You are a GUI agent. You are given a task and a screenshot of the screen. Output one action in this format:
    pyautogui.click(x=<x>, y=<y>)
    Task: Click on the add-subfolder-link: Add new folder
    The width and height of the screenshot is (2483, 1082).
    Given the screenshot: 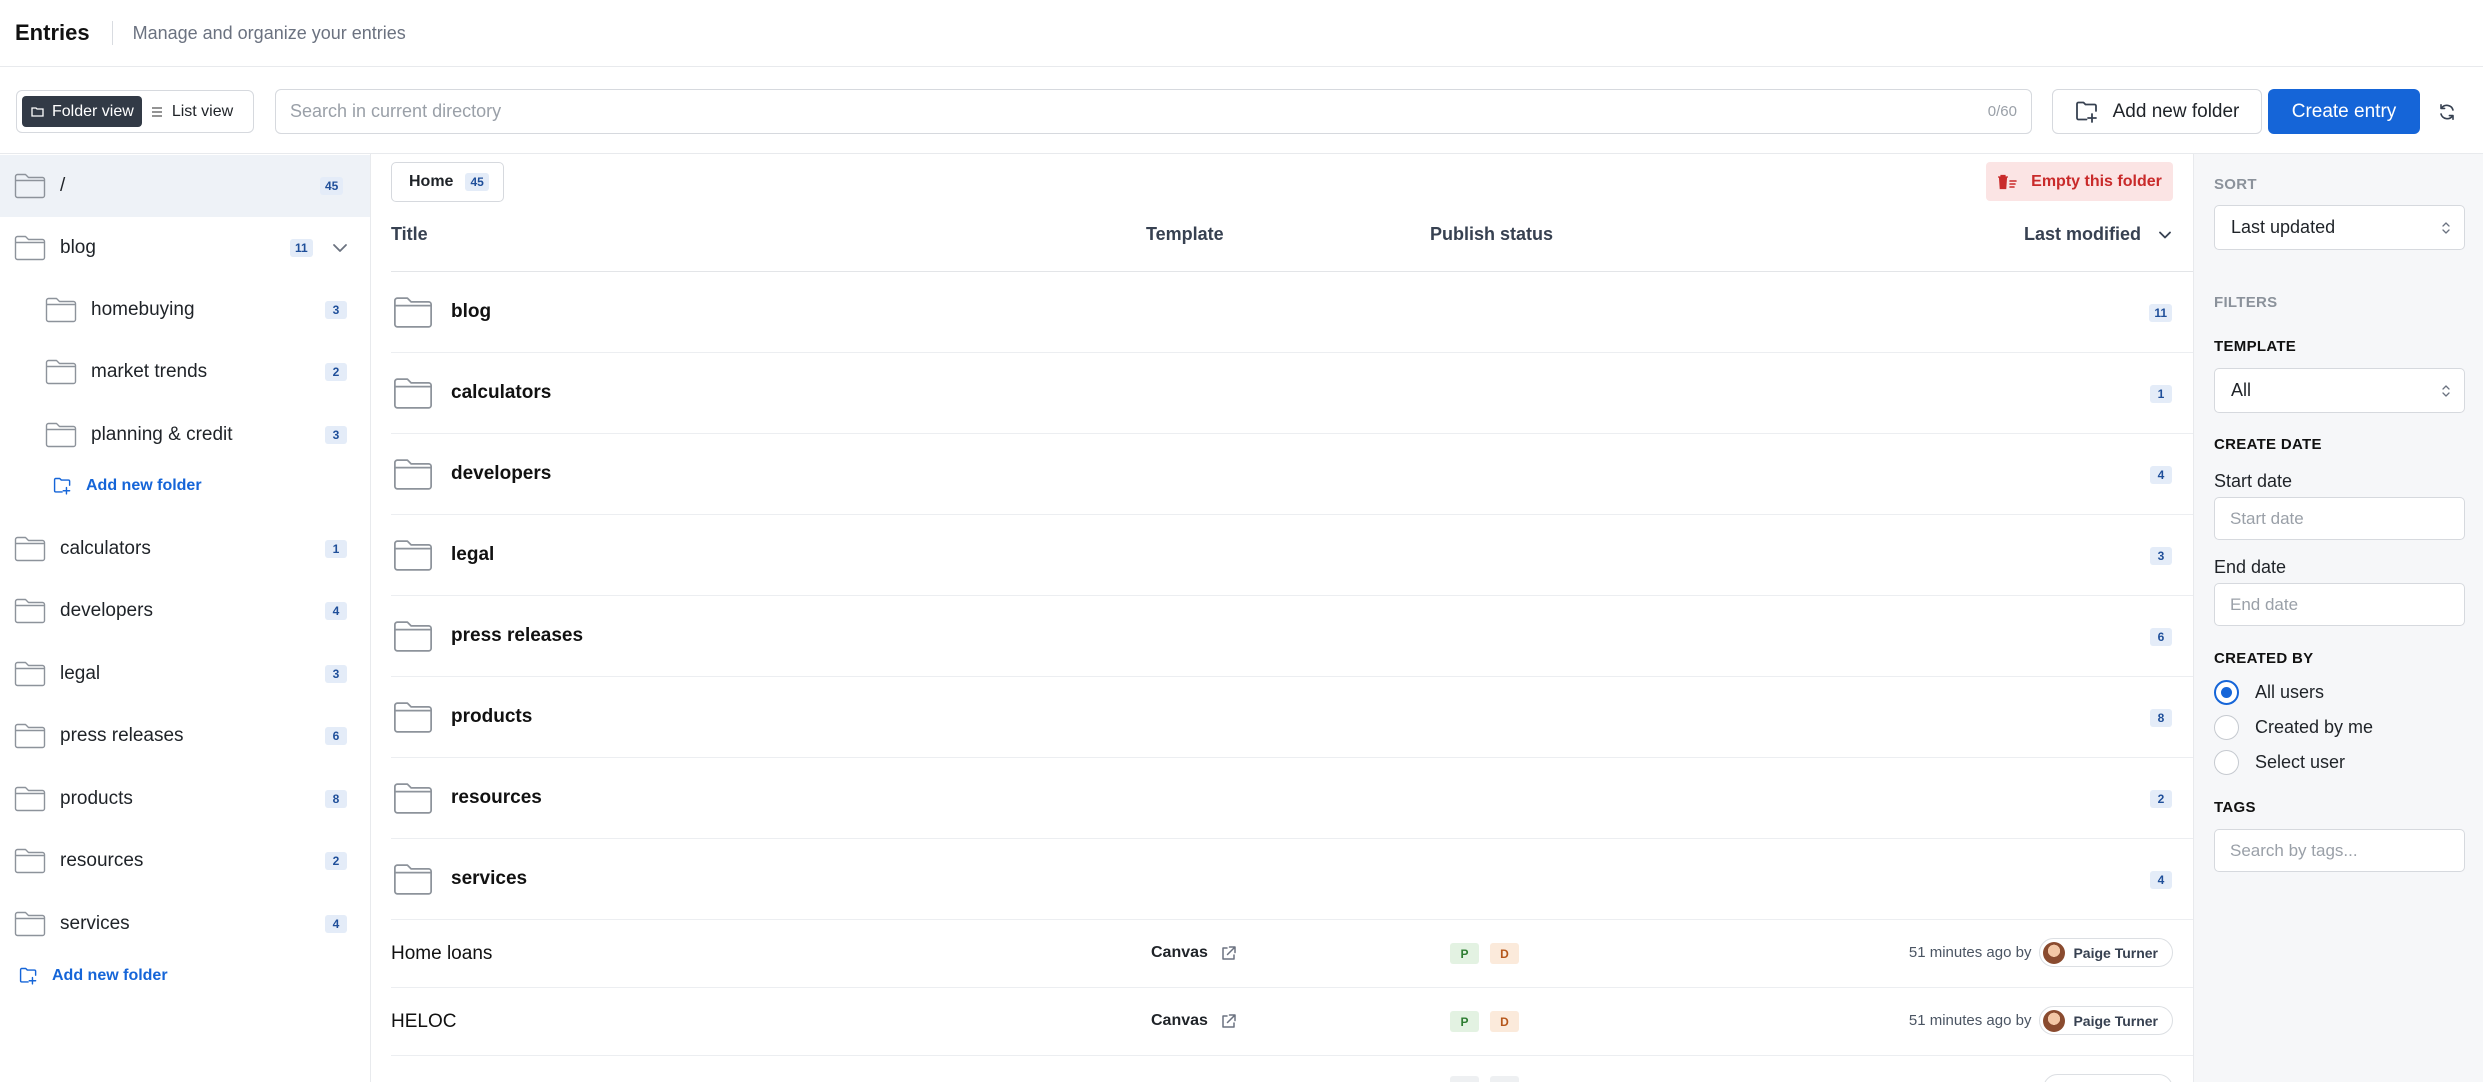 What is the action you would take?
    pyautogui.click(x=127, y=486)
    